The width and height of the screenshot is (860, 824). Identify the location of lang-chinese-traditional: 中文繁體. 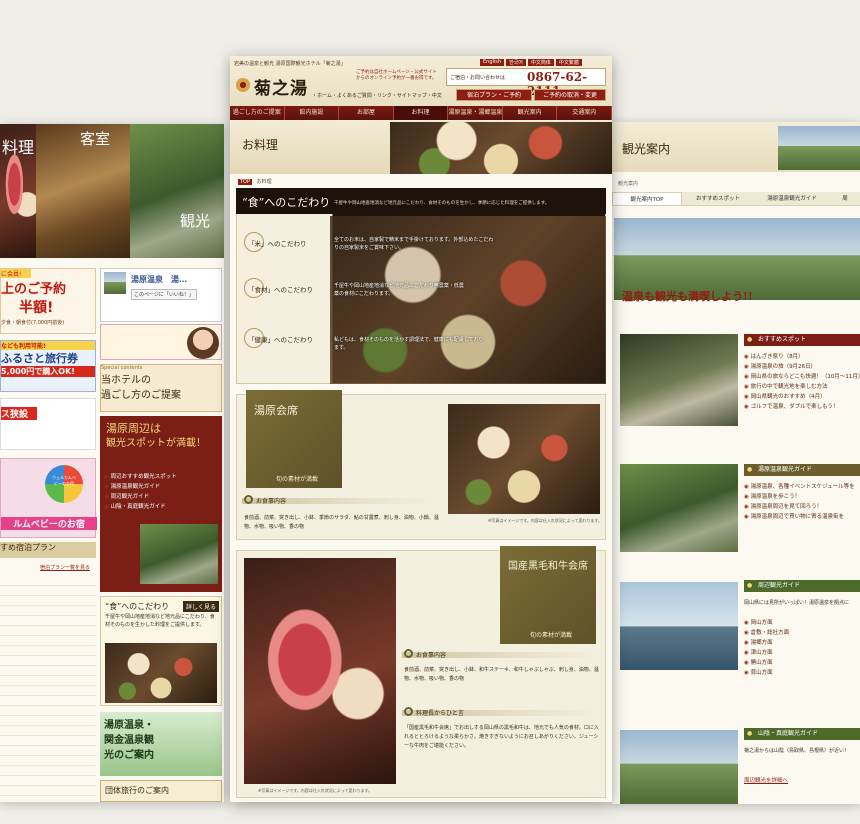
(568, 62).